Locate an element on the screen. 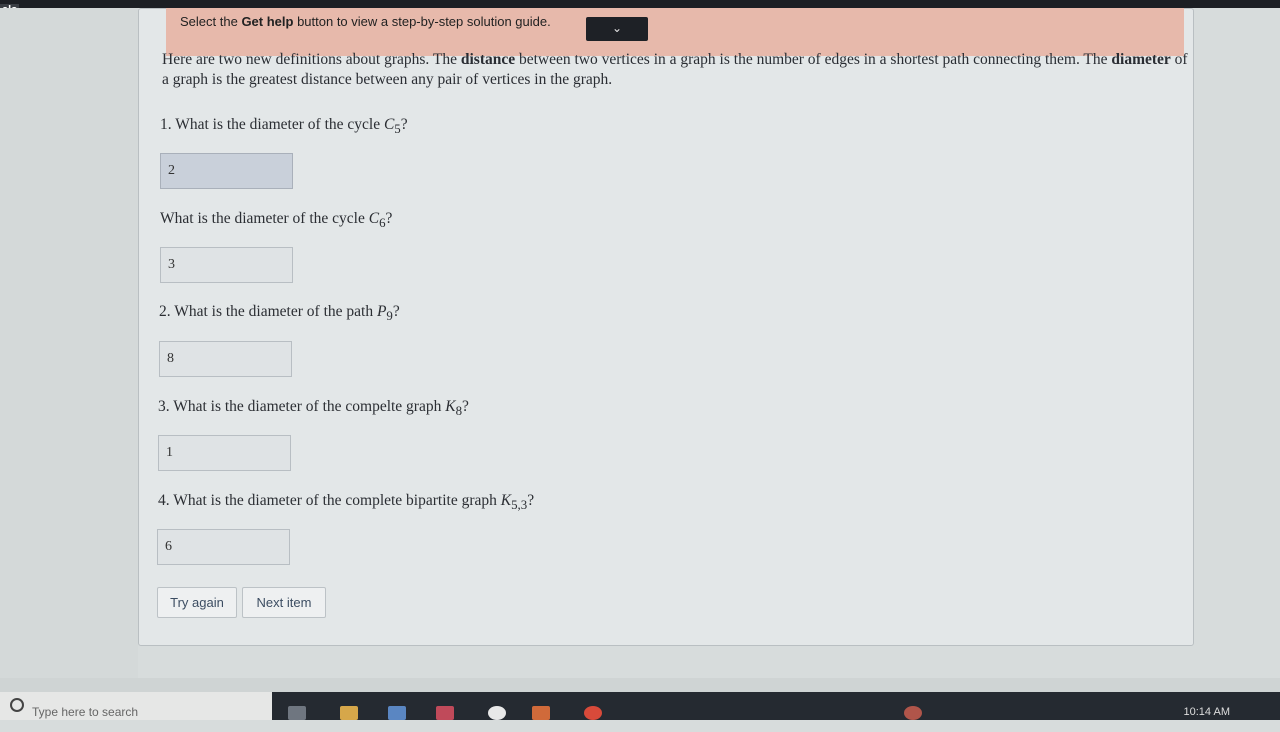 Image resolution: width=1280 pixels, height=732 pixels. help-toggle-button: ⌄ is located at coordinates (617, 29).